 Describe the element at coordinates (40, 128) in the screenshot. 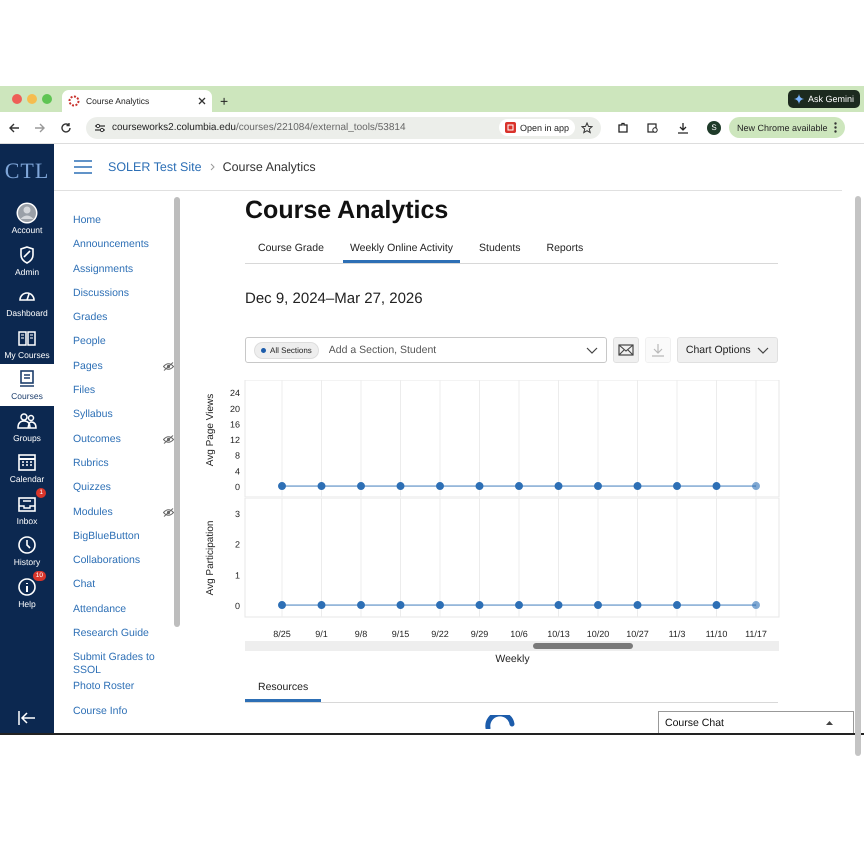

I see `forward-icon` at that location.